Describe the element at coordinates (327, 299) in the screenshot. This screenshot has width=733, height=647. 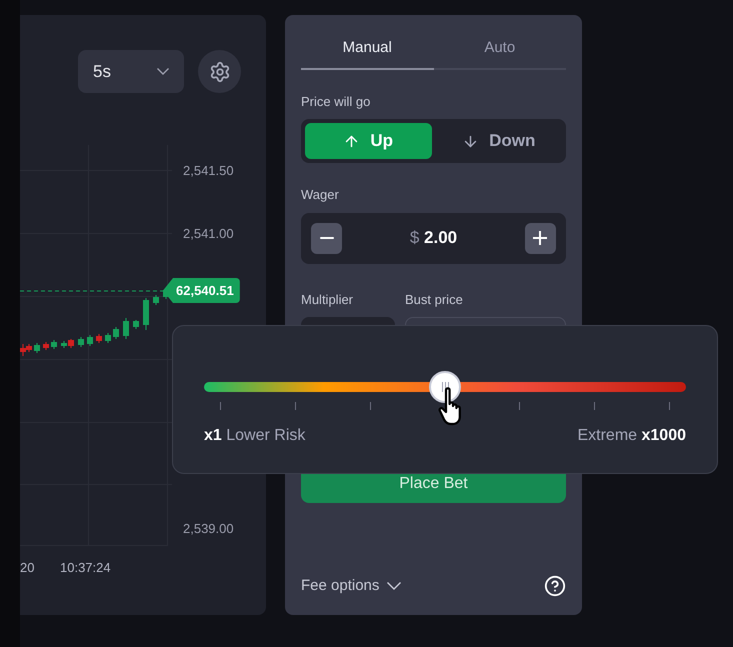
I see `multiplier-label: Multiplier` at that location.